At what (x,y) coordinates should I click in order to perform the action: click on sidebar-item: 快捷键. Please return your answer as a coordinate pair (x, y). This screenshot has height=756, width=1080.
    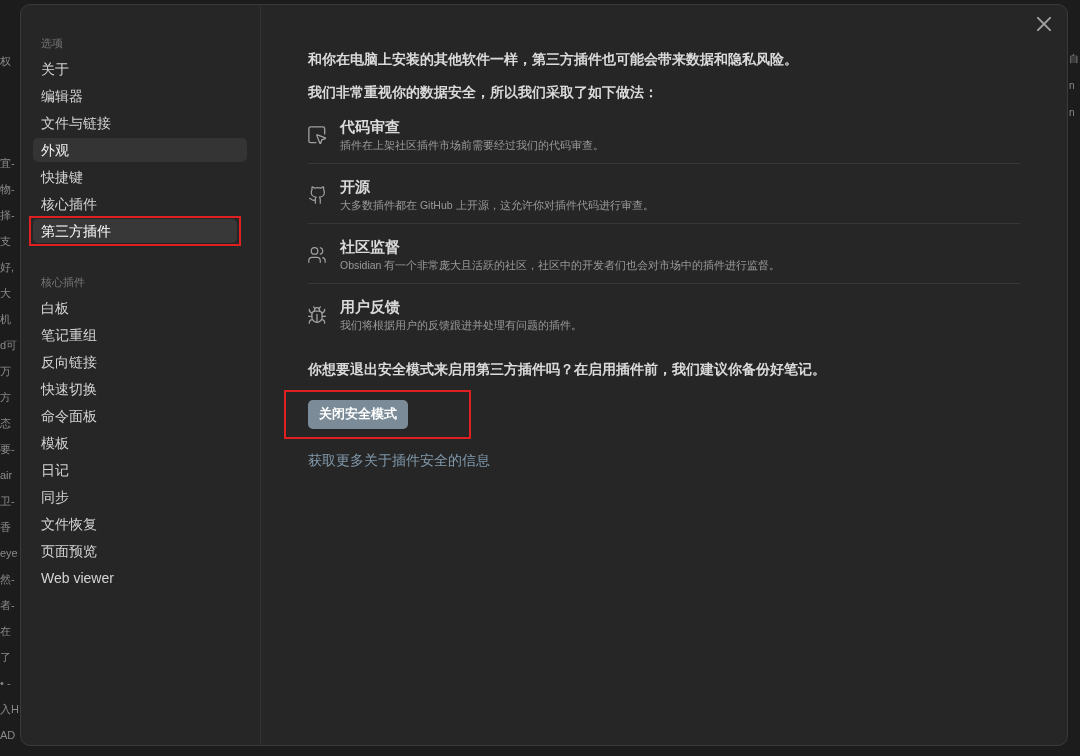
    Looking at the image, I should click on (140, 177).